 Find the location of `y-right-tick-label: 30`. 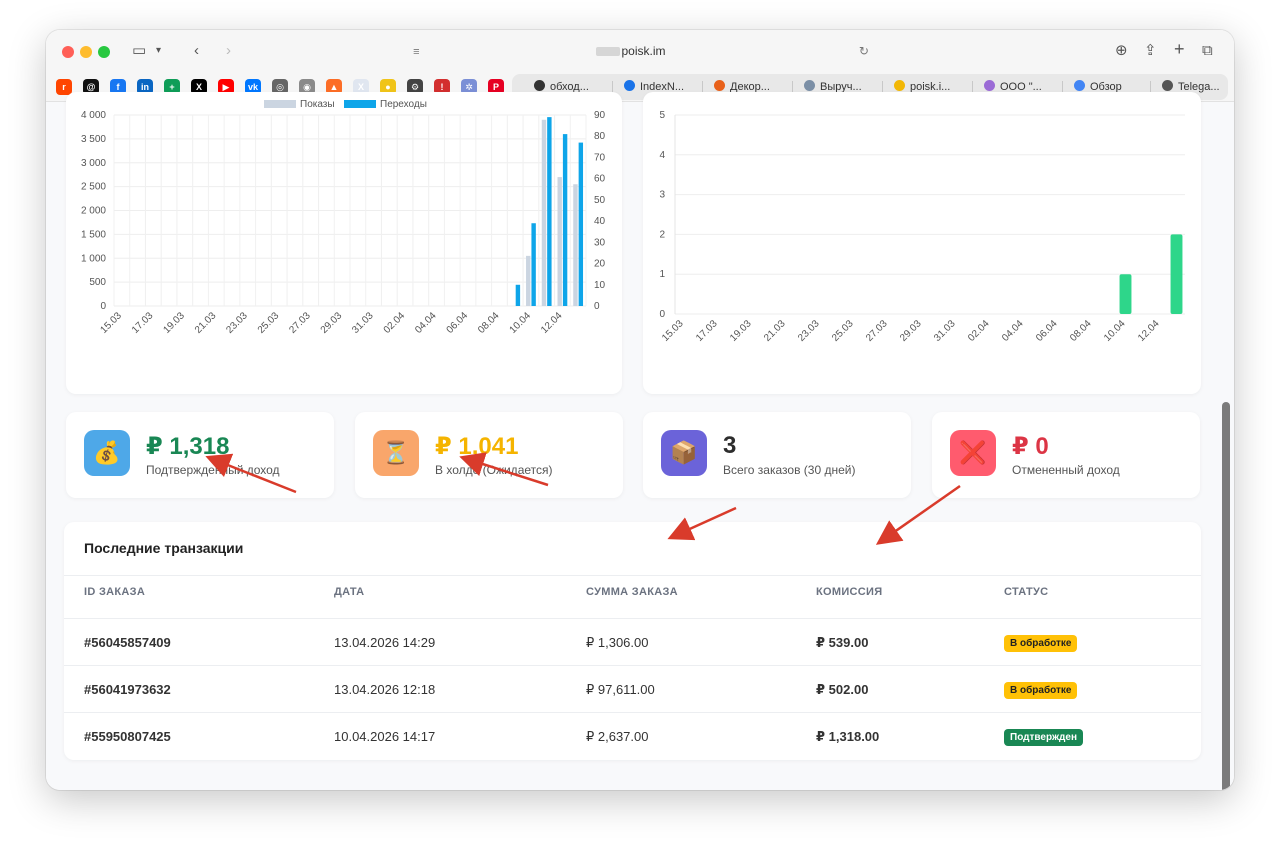

y-right-tick-label: 30 is located at coordinates (600, 242).